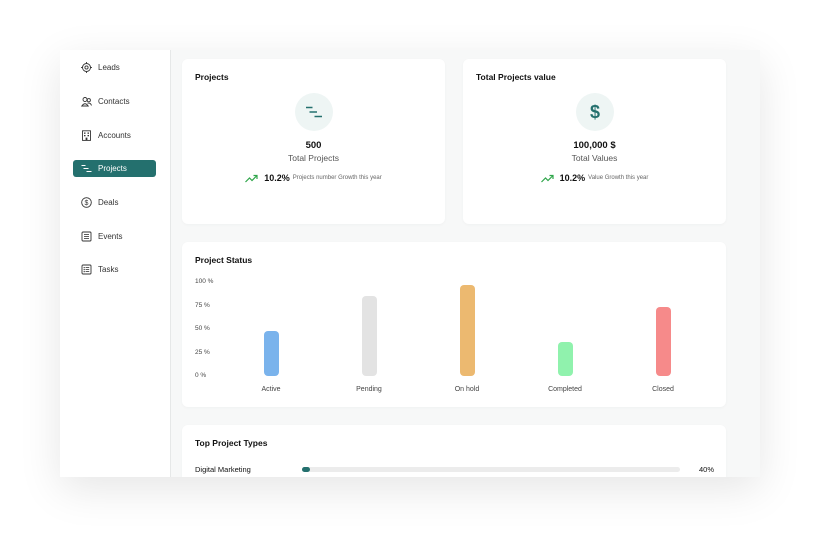 The width and height of the screenshot is (820, 548). Describe the element at coordinates (565, 389) in the screenshot. I see `x-tick-label: Completed` at that location.